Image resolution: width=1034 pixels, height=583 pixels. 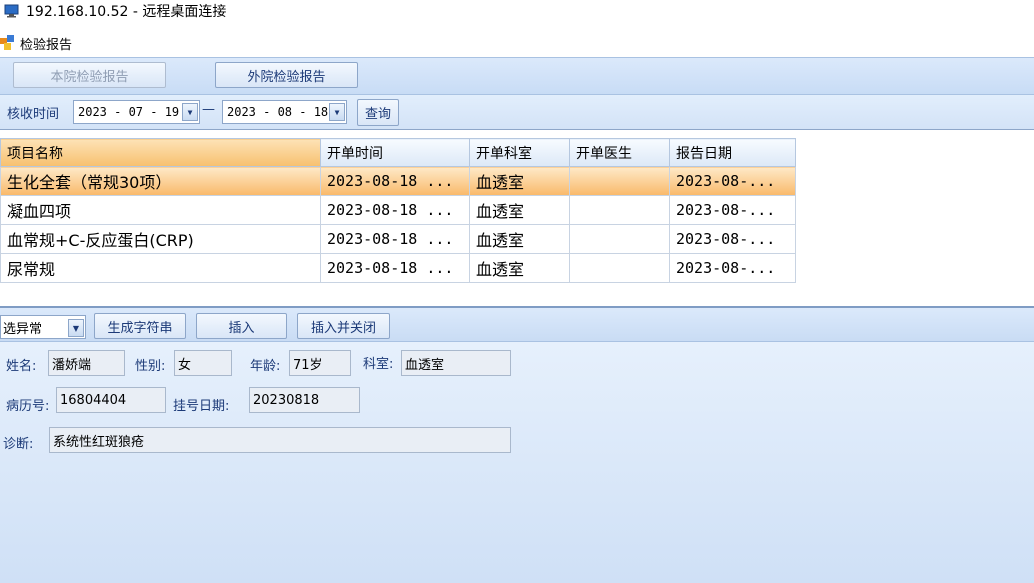 What do you see at coordinates (378, 364) in the screenshot?
I see `dept-label: 科室:` at bounding box center [378, 364].